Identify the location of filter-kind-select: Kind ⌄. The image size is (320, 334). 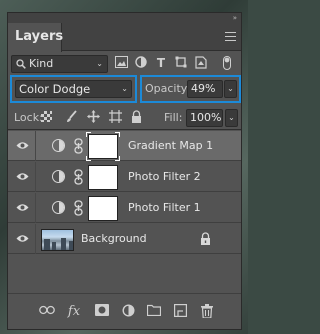
(59, 64).